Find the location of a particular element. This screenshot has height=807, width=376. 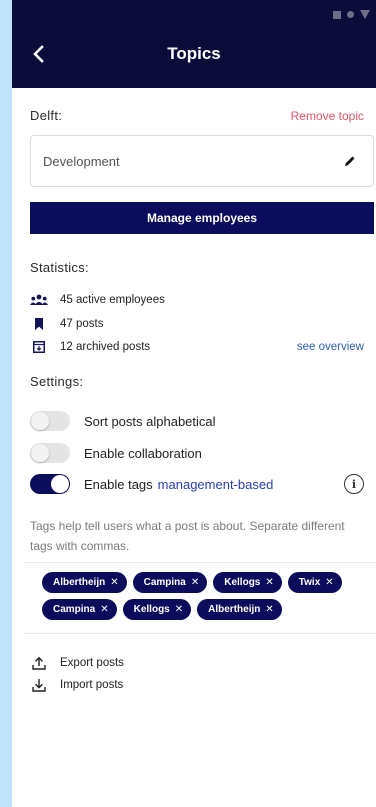

topic-name-value: Development is located at coordinates (81, 161).